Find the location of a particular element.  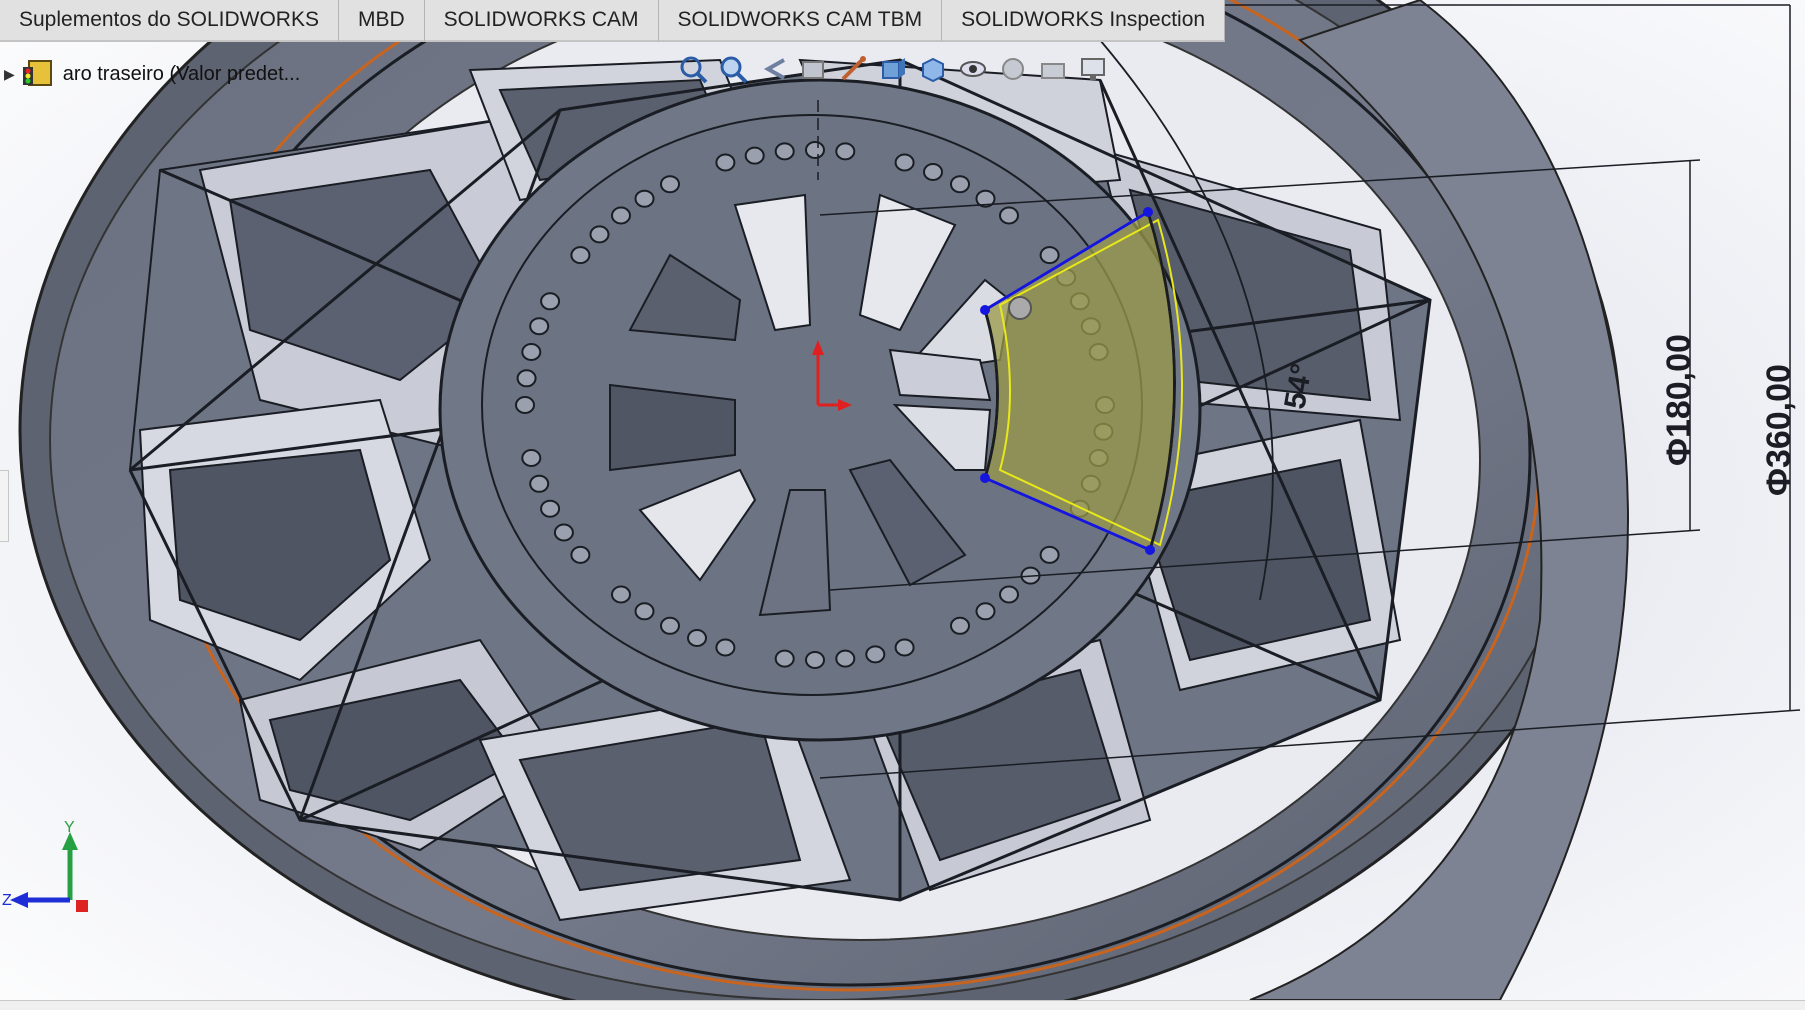

tab-solidworks-cam-tbm: SOLIDWORKS CAM TBM is located at coordinates (800, 21).